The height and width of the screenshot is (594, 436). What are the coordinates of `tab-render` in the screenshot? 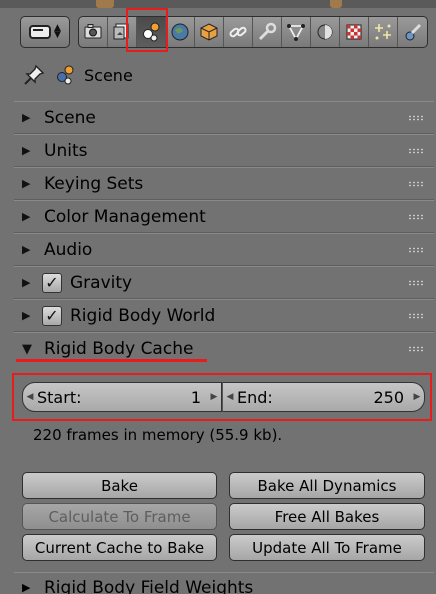 It's located at (93, 32).